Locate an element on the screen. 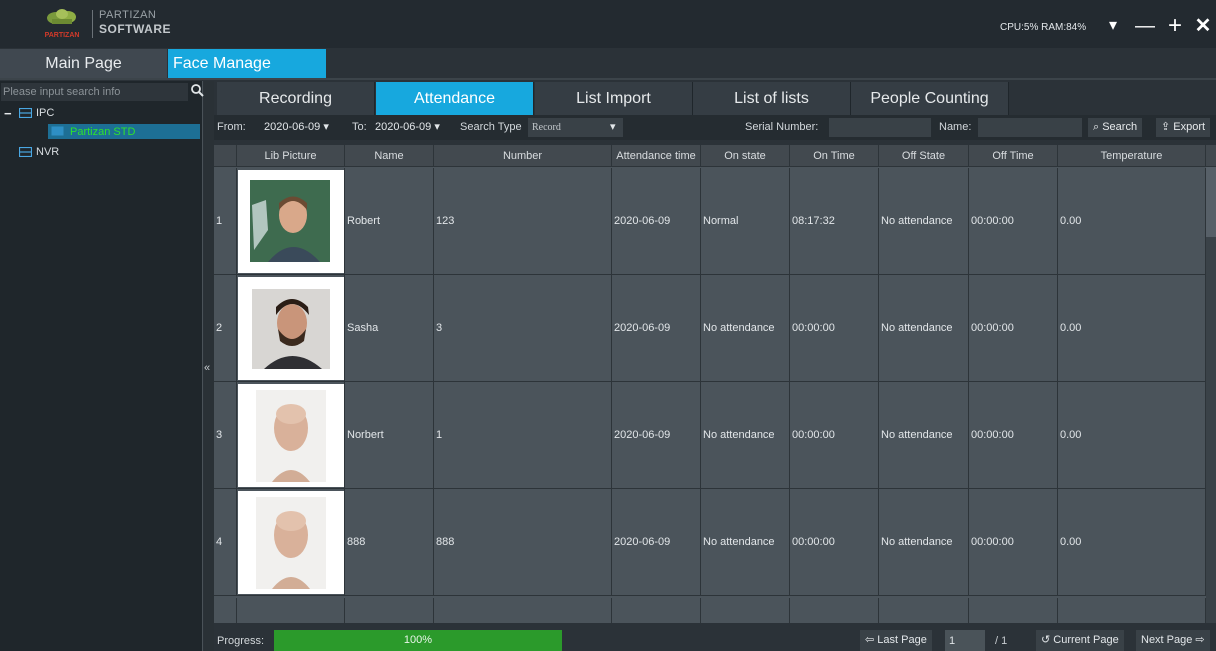 The height and width of the screenshot is (651, 1216). tree-item-nvr-label: NVR is located at coordinates (48, 152).